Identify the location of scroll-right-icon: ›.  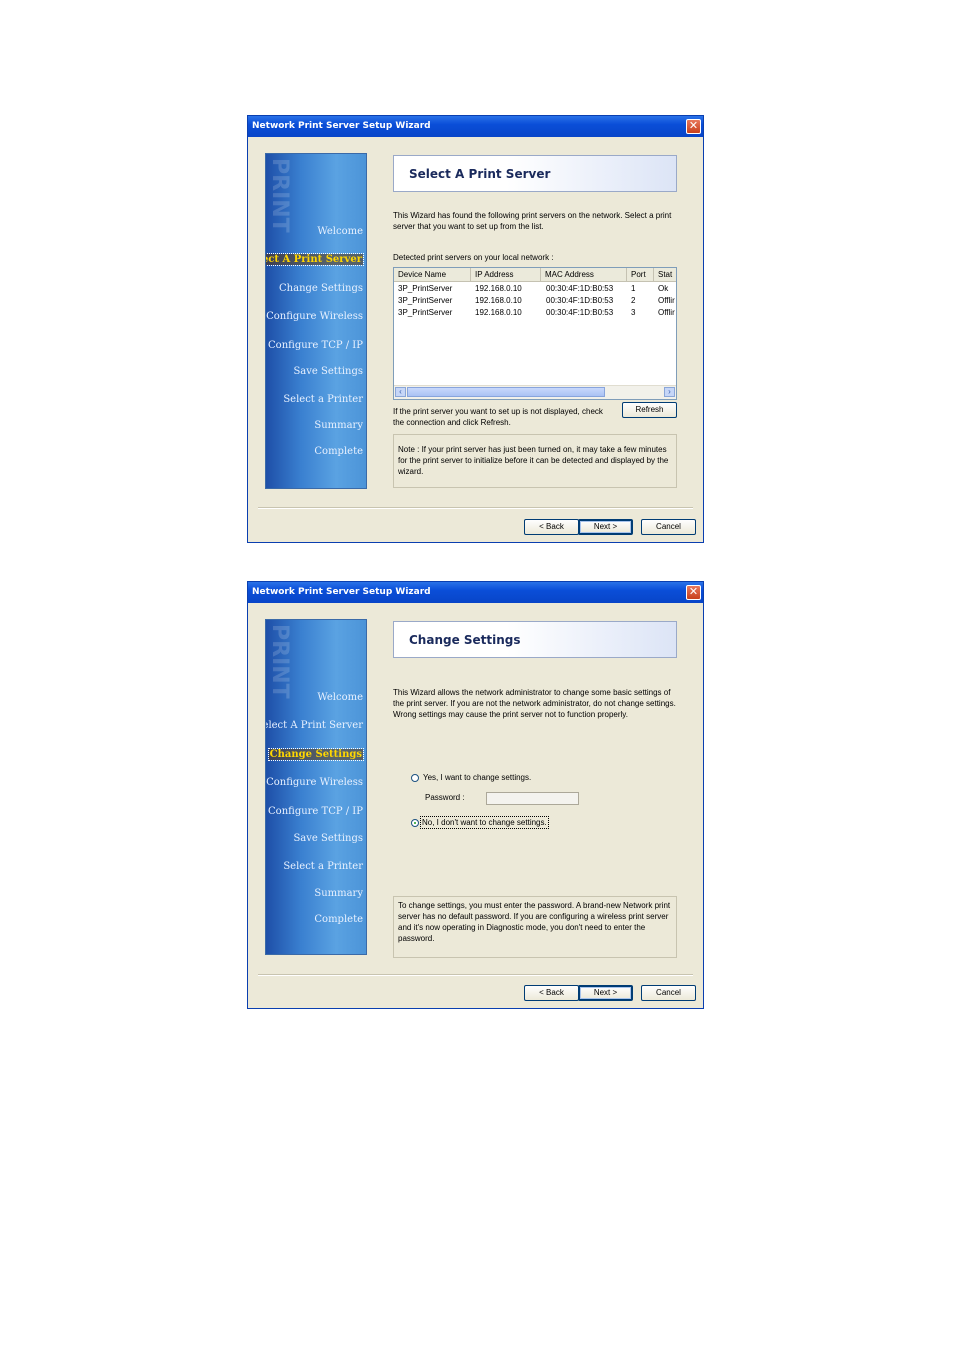
(669, 392).